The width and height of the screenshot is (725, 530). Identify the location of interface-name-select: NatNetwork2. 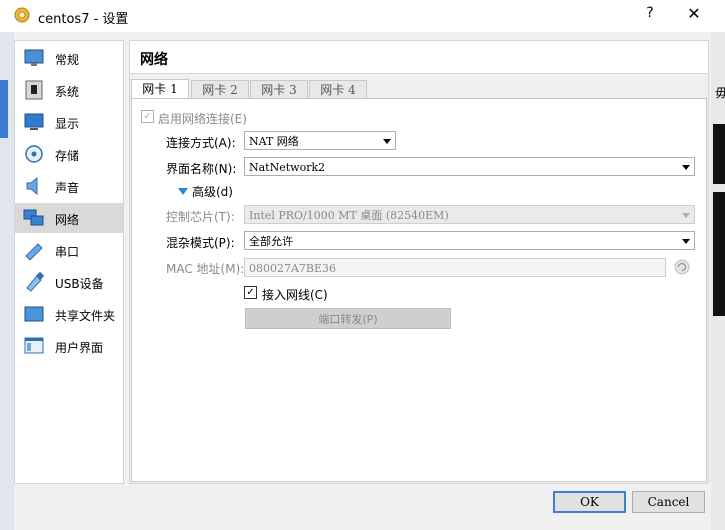
(469, 166).